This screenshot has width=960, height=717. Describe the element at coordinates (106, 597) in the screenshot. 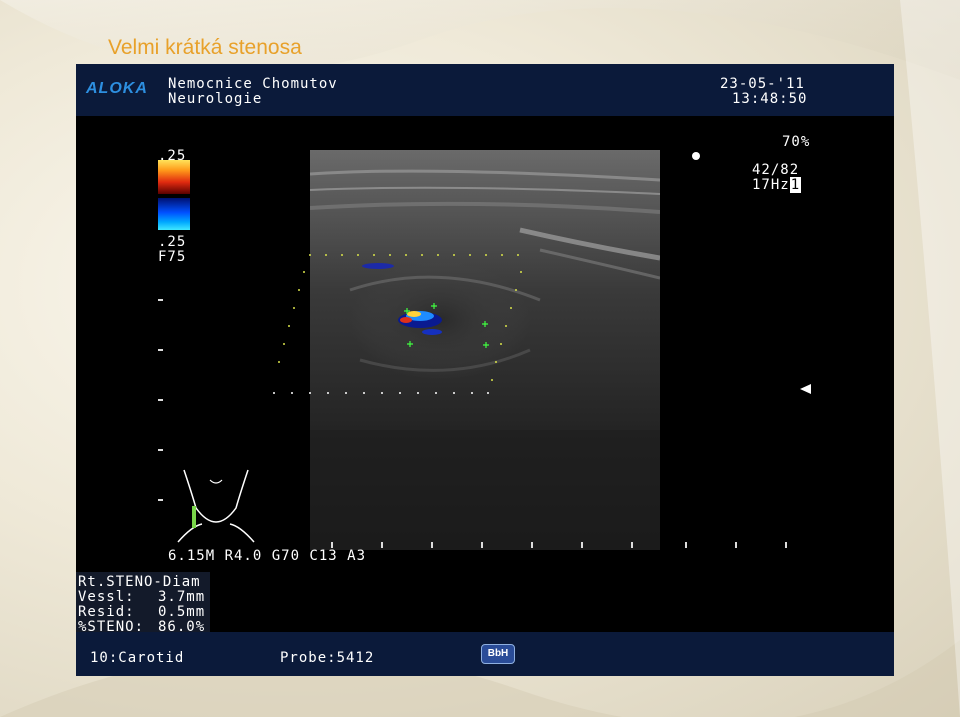

I see `measurement-label: Vessl:` at that location.